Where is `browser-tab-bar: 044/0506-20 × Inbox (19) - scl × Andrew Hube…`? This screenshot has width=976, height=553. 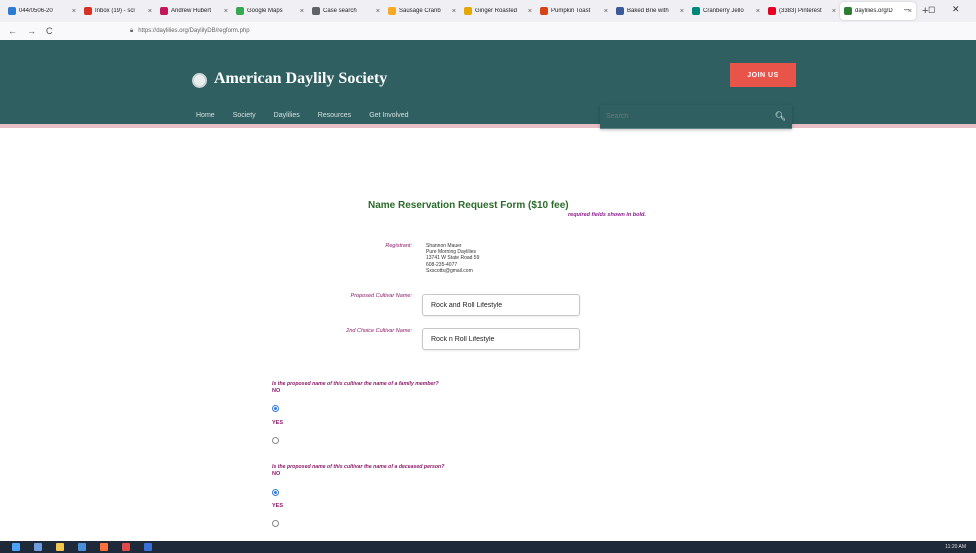 browser-tab-bar: 044/0506-20 × Inbox (19) - scl × Andrew Hube… is located at coordinates (488, 11).